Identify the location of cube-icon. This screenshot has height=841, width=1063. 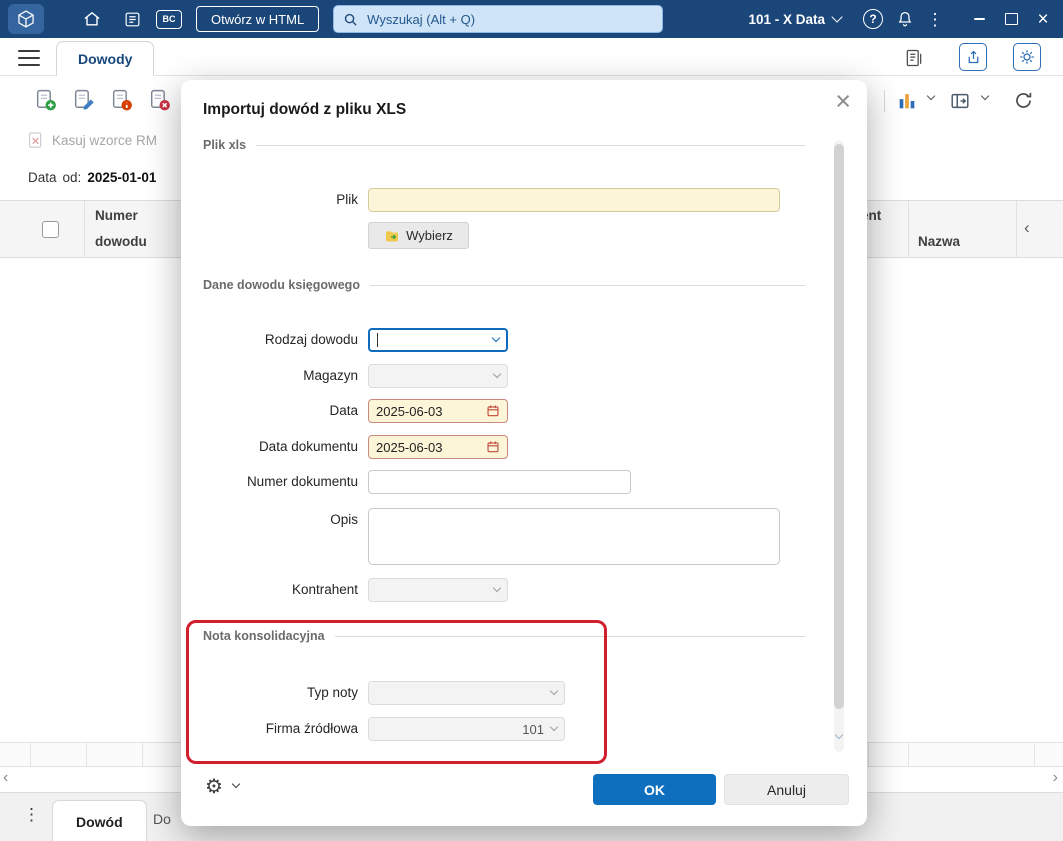
(26, 19).